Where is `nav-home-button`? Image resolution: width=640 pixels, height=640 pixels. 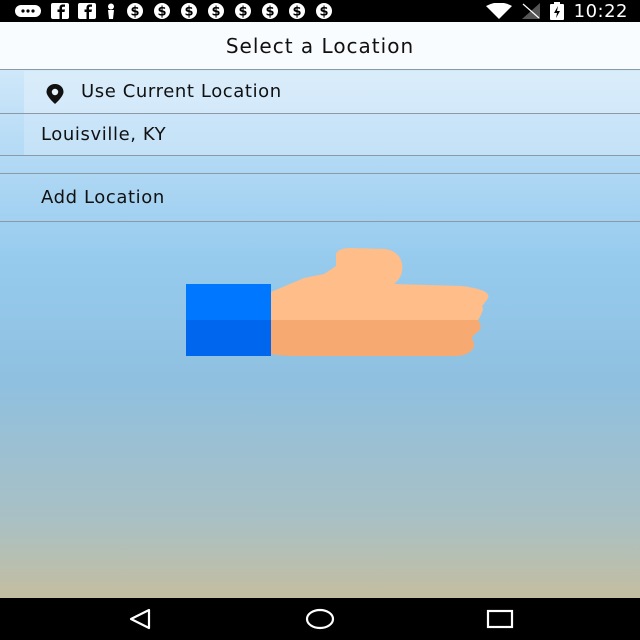
nav-home-button is located at coordinates (320, 619).